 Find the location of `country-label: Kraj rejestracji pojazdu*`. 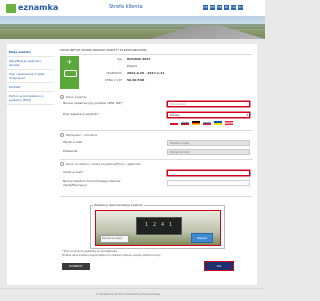

country-label: Kraj rejestracji pojazdu* is located at coordinates (81, 114).